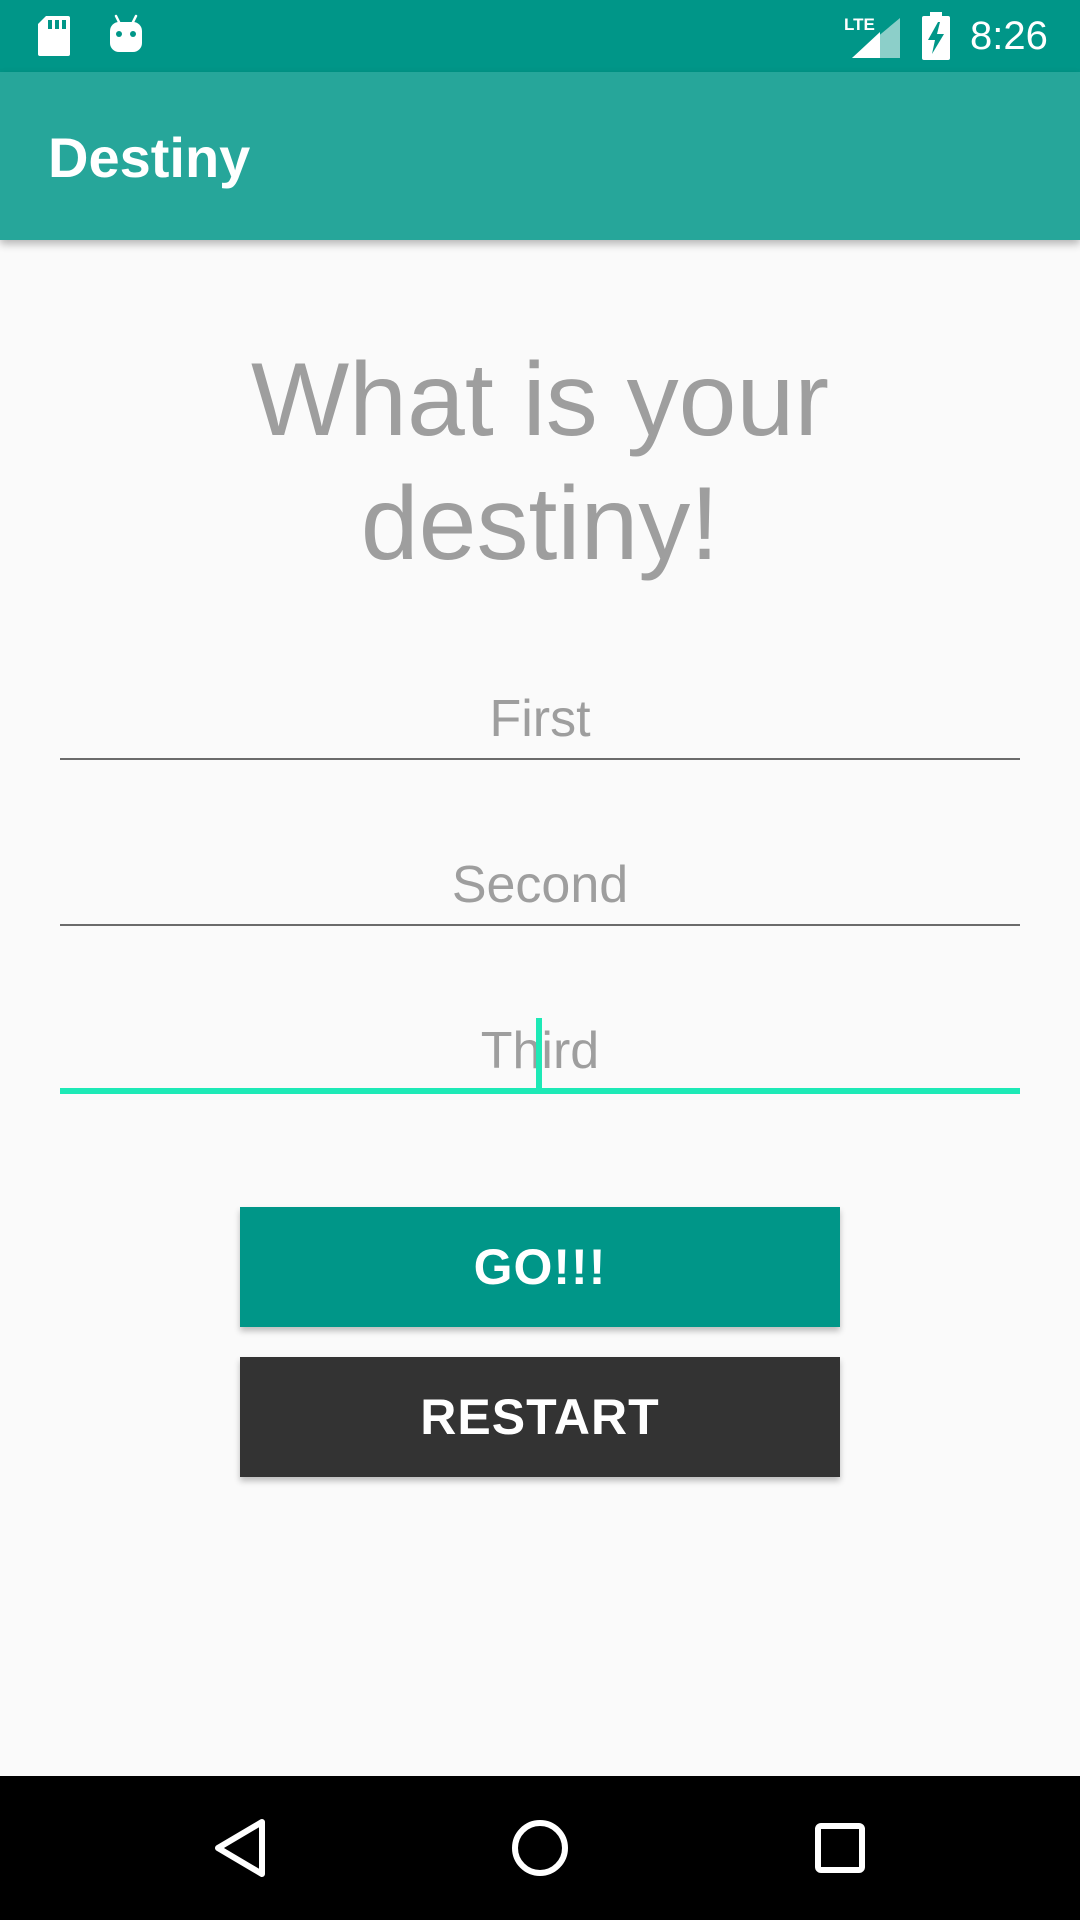 This screenshot has width=1080, height=1920. What do you see at coordinates (936, 36) in the screenshot?
I see `battery-charging-icon` at bounding box center [936, 36].